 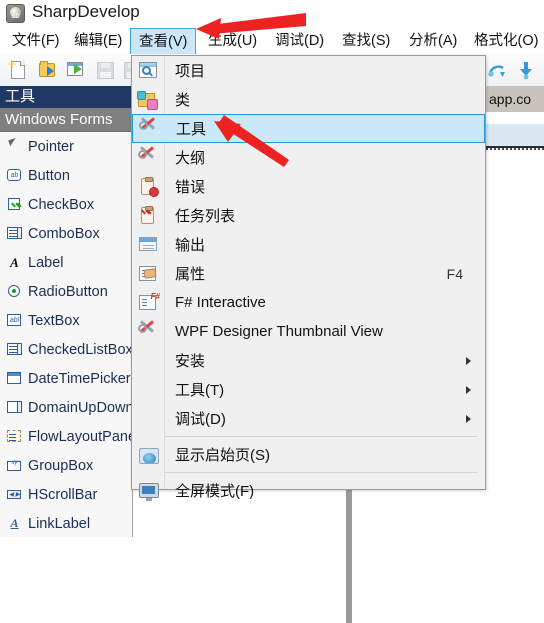 What do you see at coordinates (148, 491) in the screenshot?
I see `fullscreen-icon` at bounding box center [148, 491].